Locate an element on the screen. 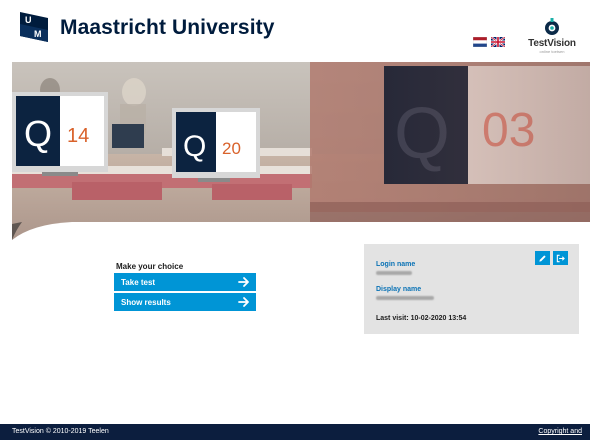  flag-uk-icon is located at coordinates (498, 42).